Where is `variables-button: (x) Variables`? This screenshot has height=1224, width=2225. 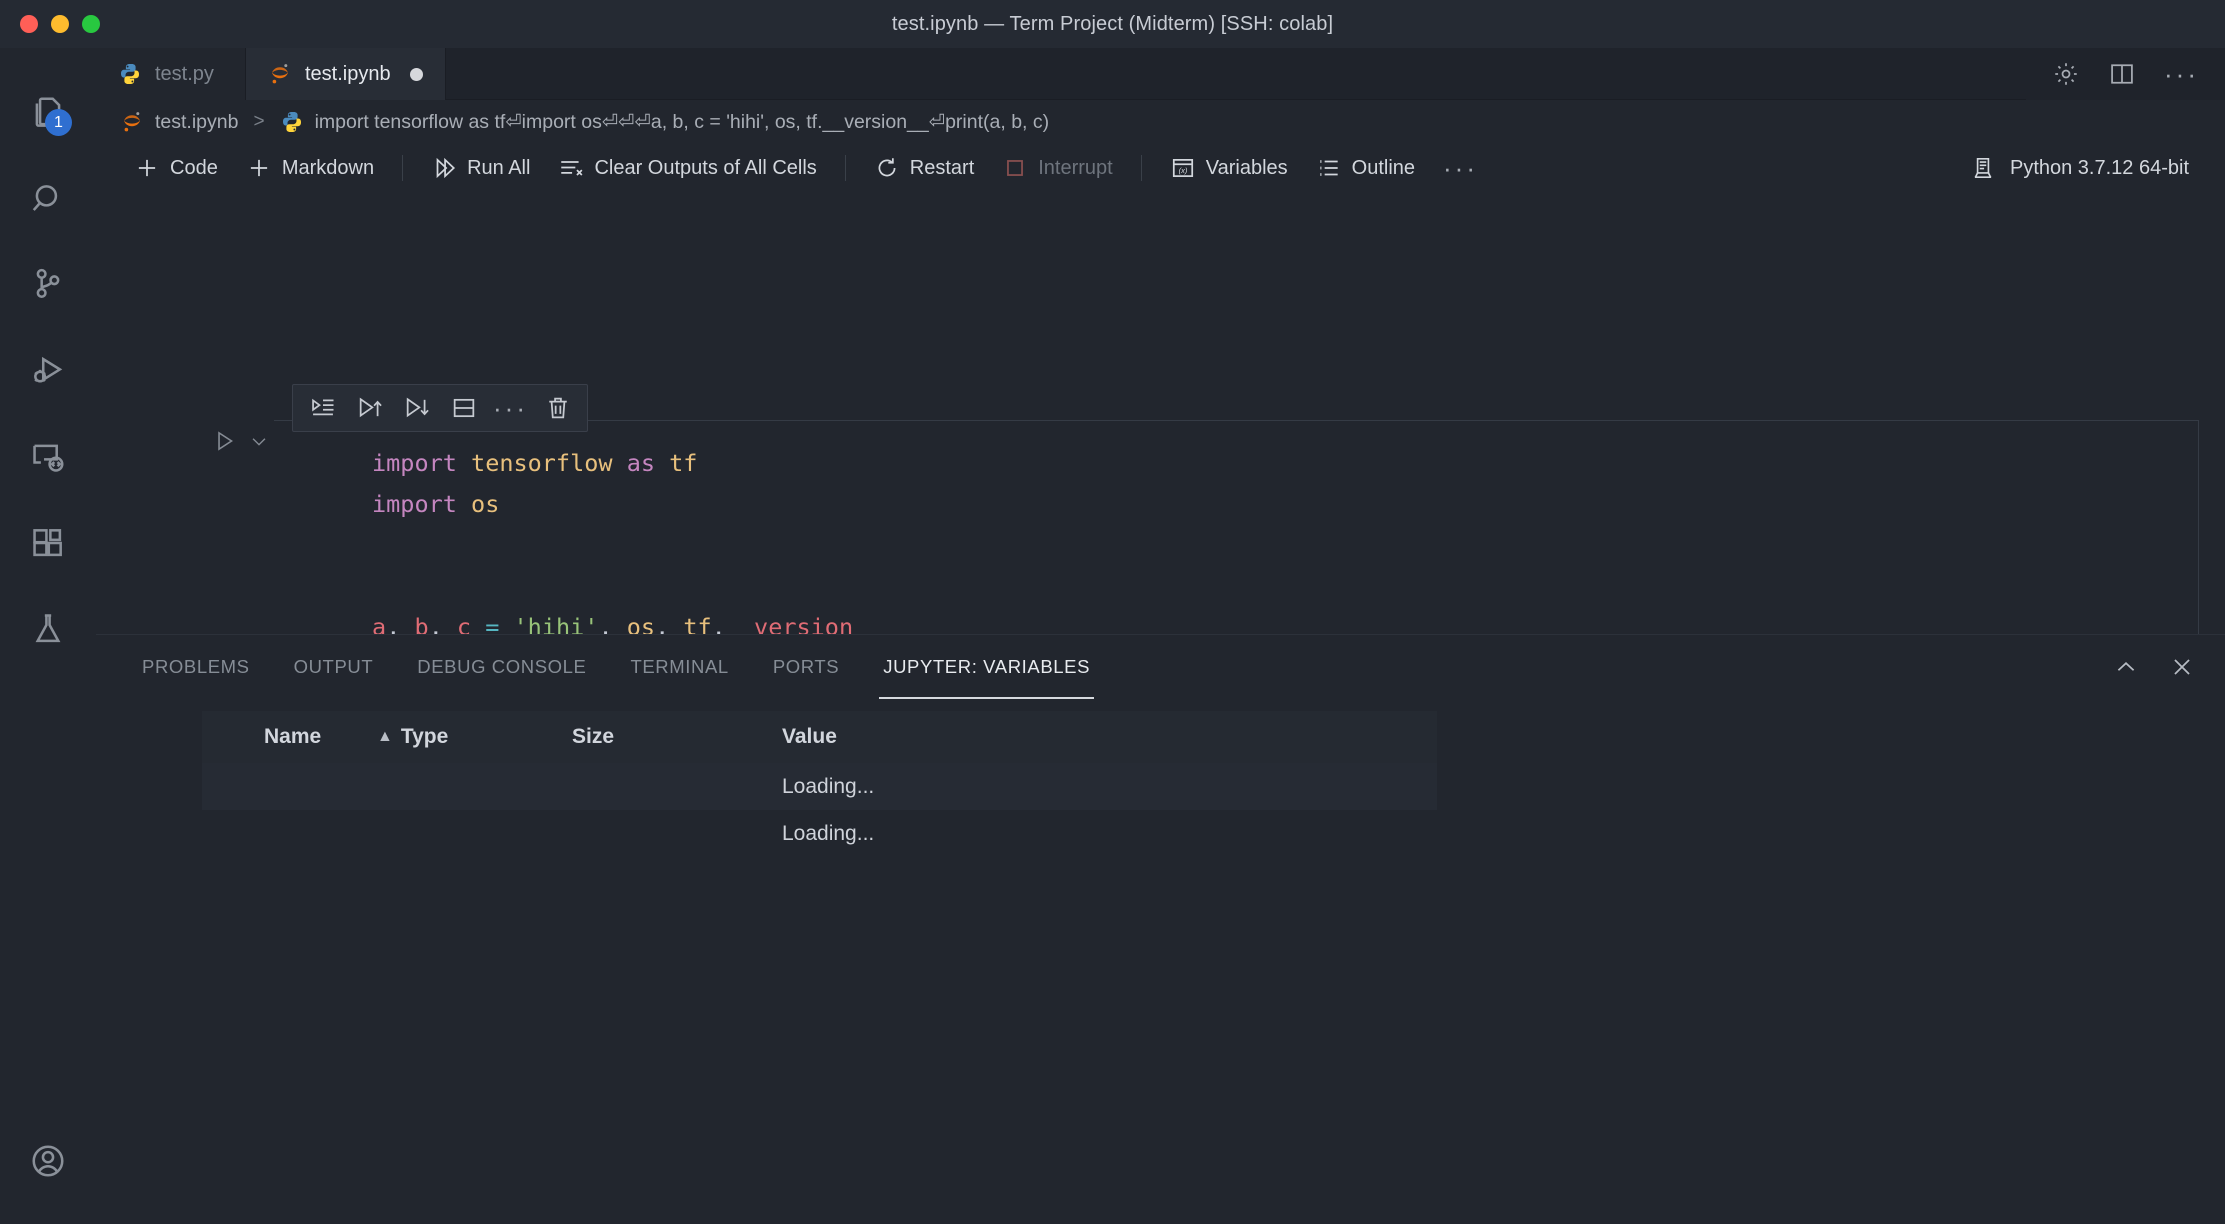 variables-button: (x) Variables is located at coordinates (1229, 168).